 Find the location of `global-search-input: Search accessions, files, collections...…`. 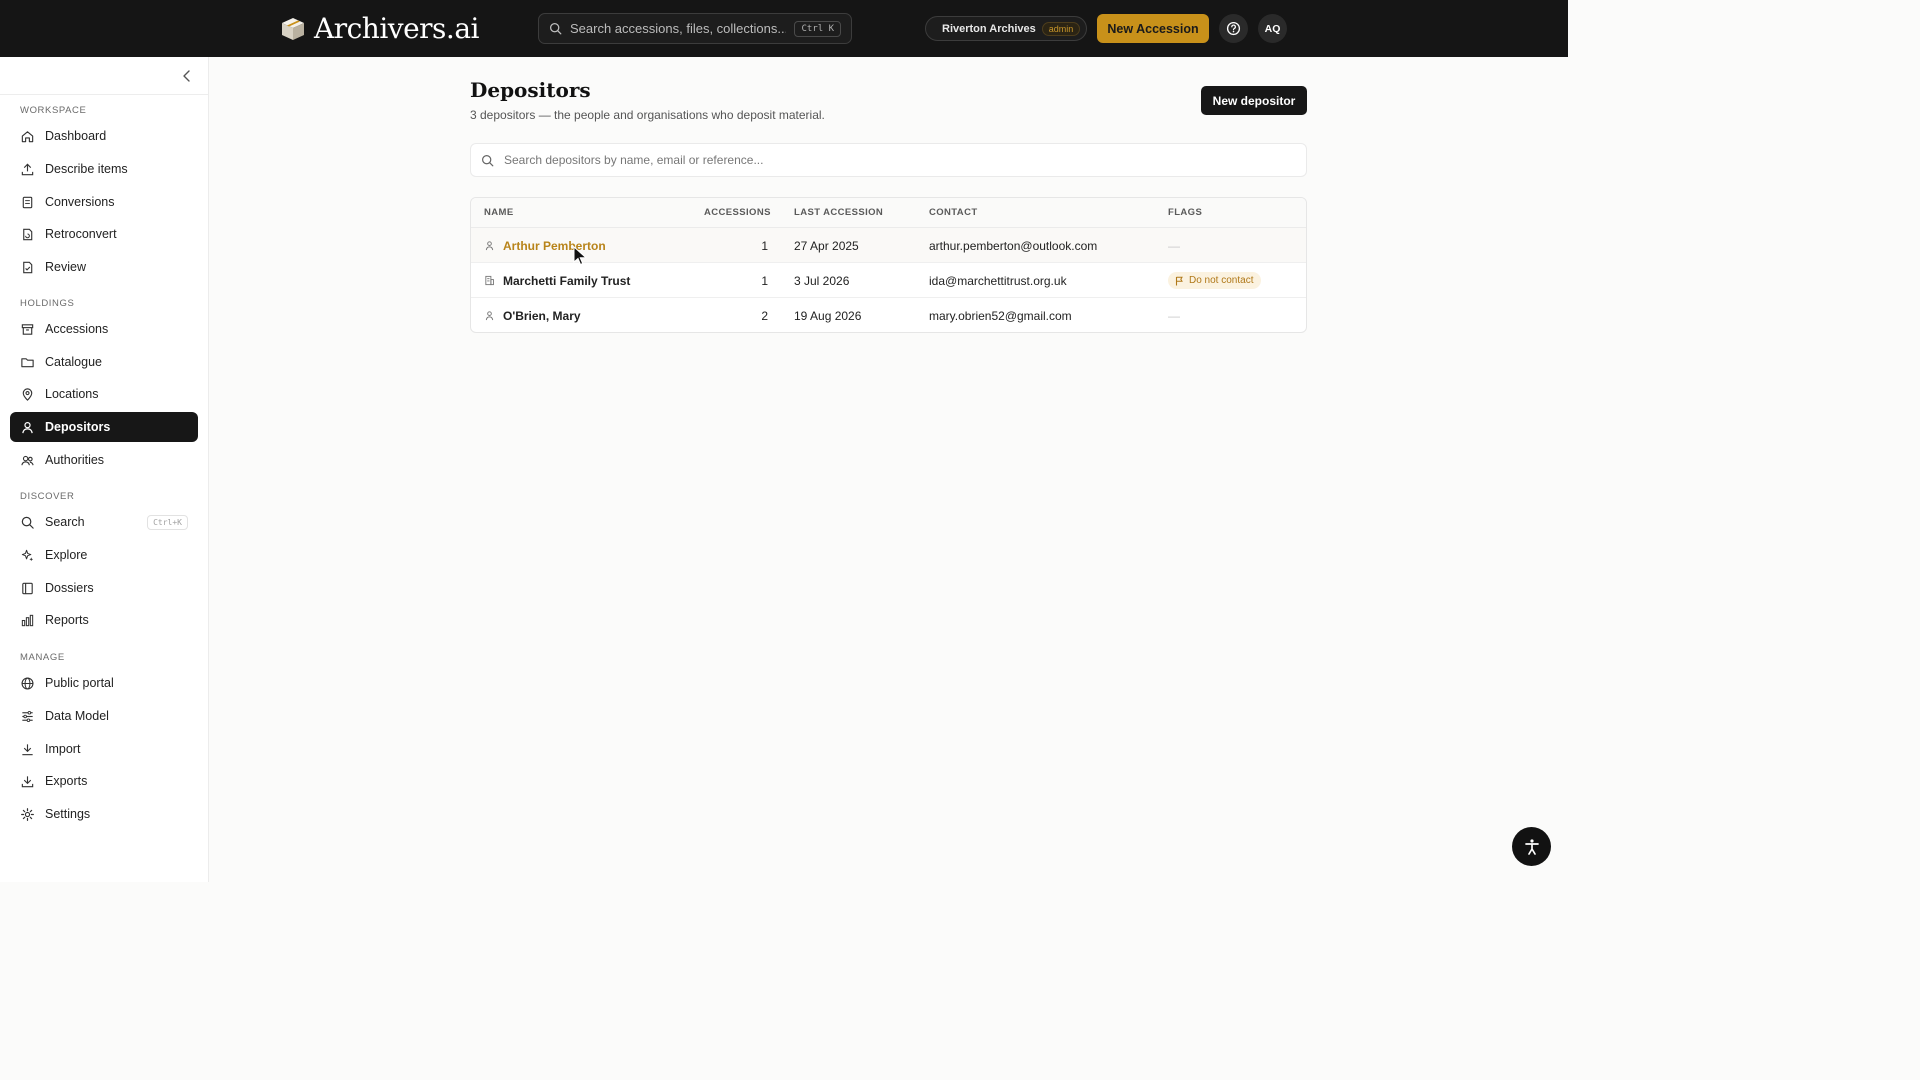

global-search-input: Search accessions, files, collections...… is located at coordinates (695, 28).